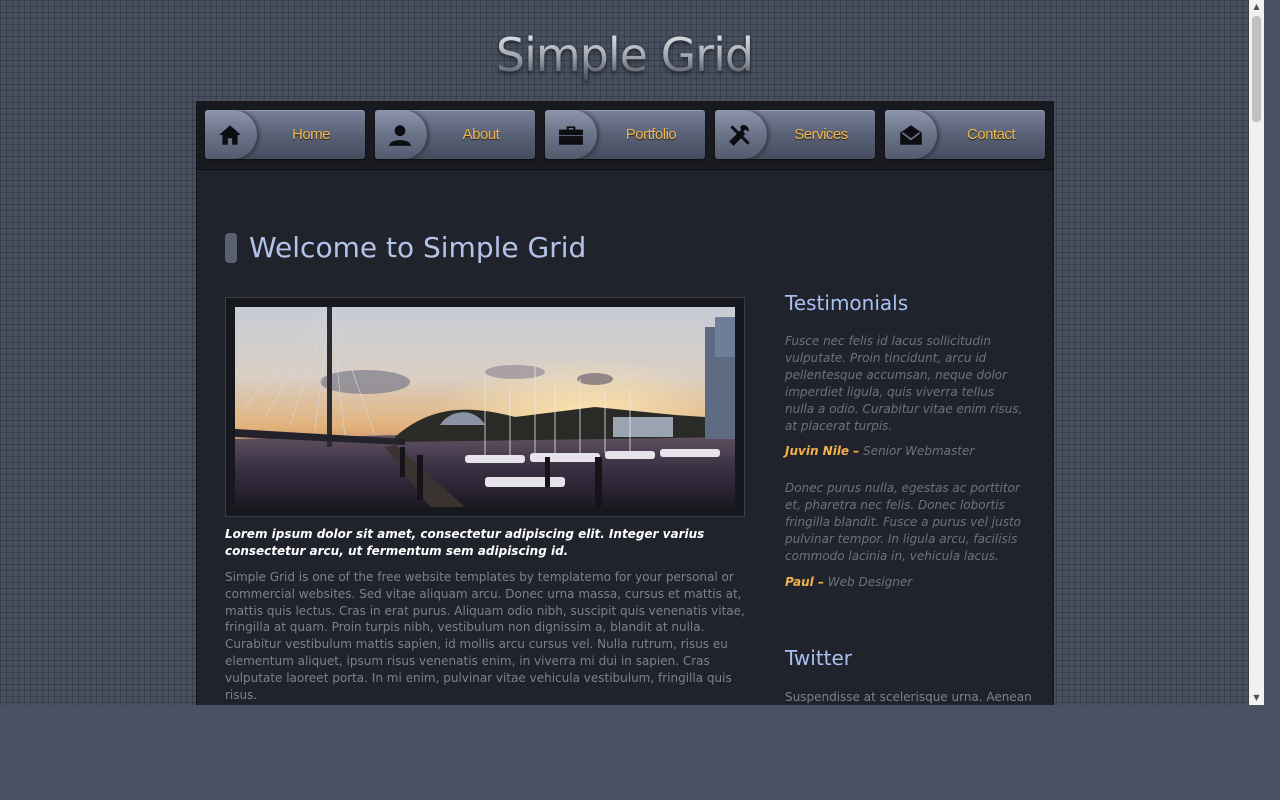 The image size is (1280, 800). What do you see at coordinates (418, 247) in the screenshot?
I see `page-title: Welcome to Simple Grid` at bounding box center [418, 247].